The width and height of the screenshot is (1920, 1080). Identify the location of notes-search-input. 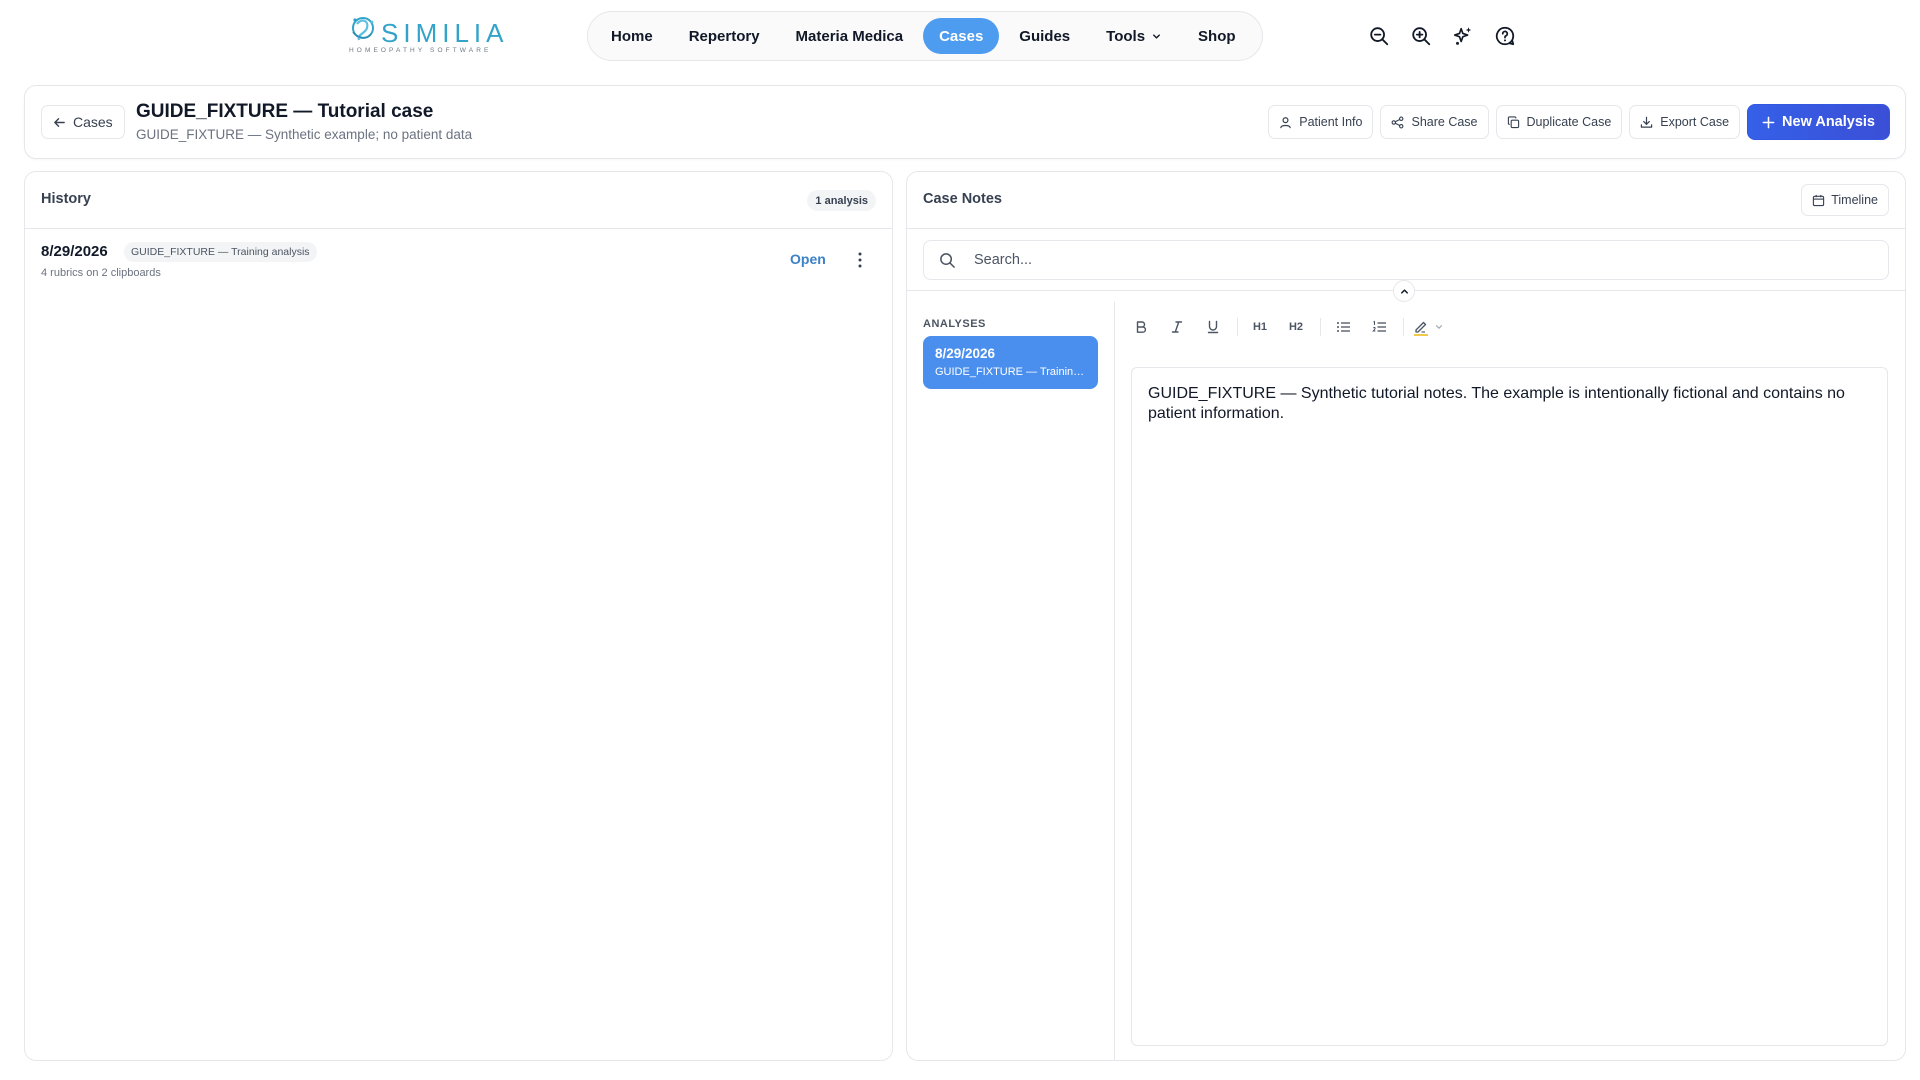
(1424, 260).